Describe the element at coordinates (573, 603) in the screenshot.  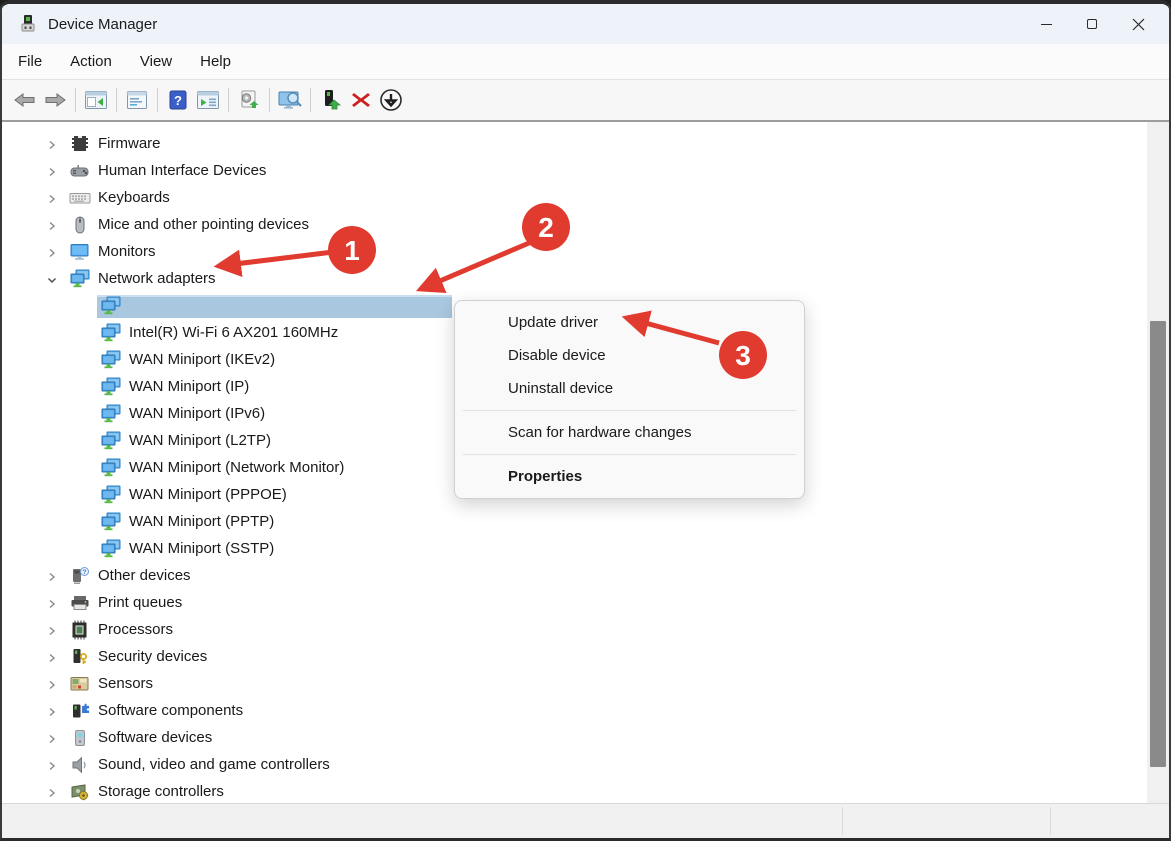
I see `tree-row-print-queues: Print queues` at that location.